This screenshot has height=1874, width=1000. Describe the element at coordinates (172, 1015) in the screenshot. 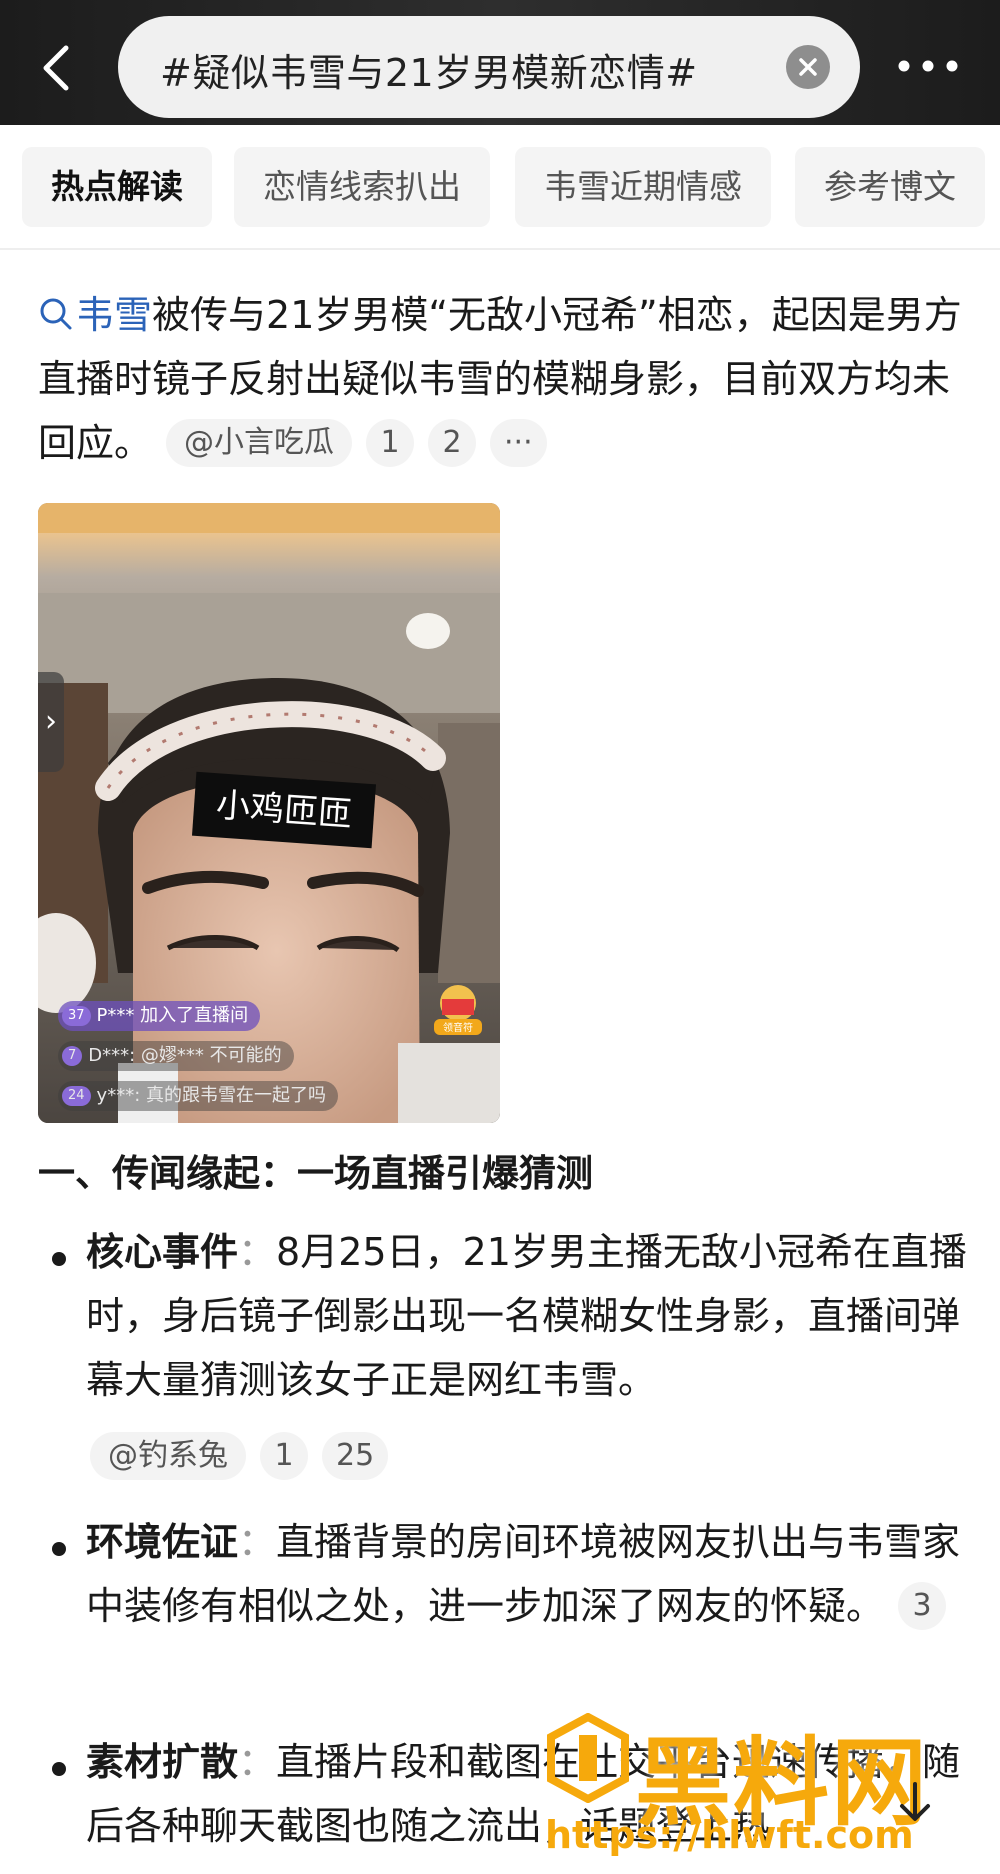

I see `chat-text: P*** 加入了直播间` at that location.